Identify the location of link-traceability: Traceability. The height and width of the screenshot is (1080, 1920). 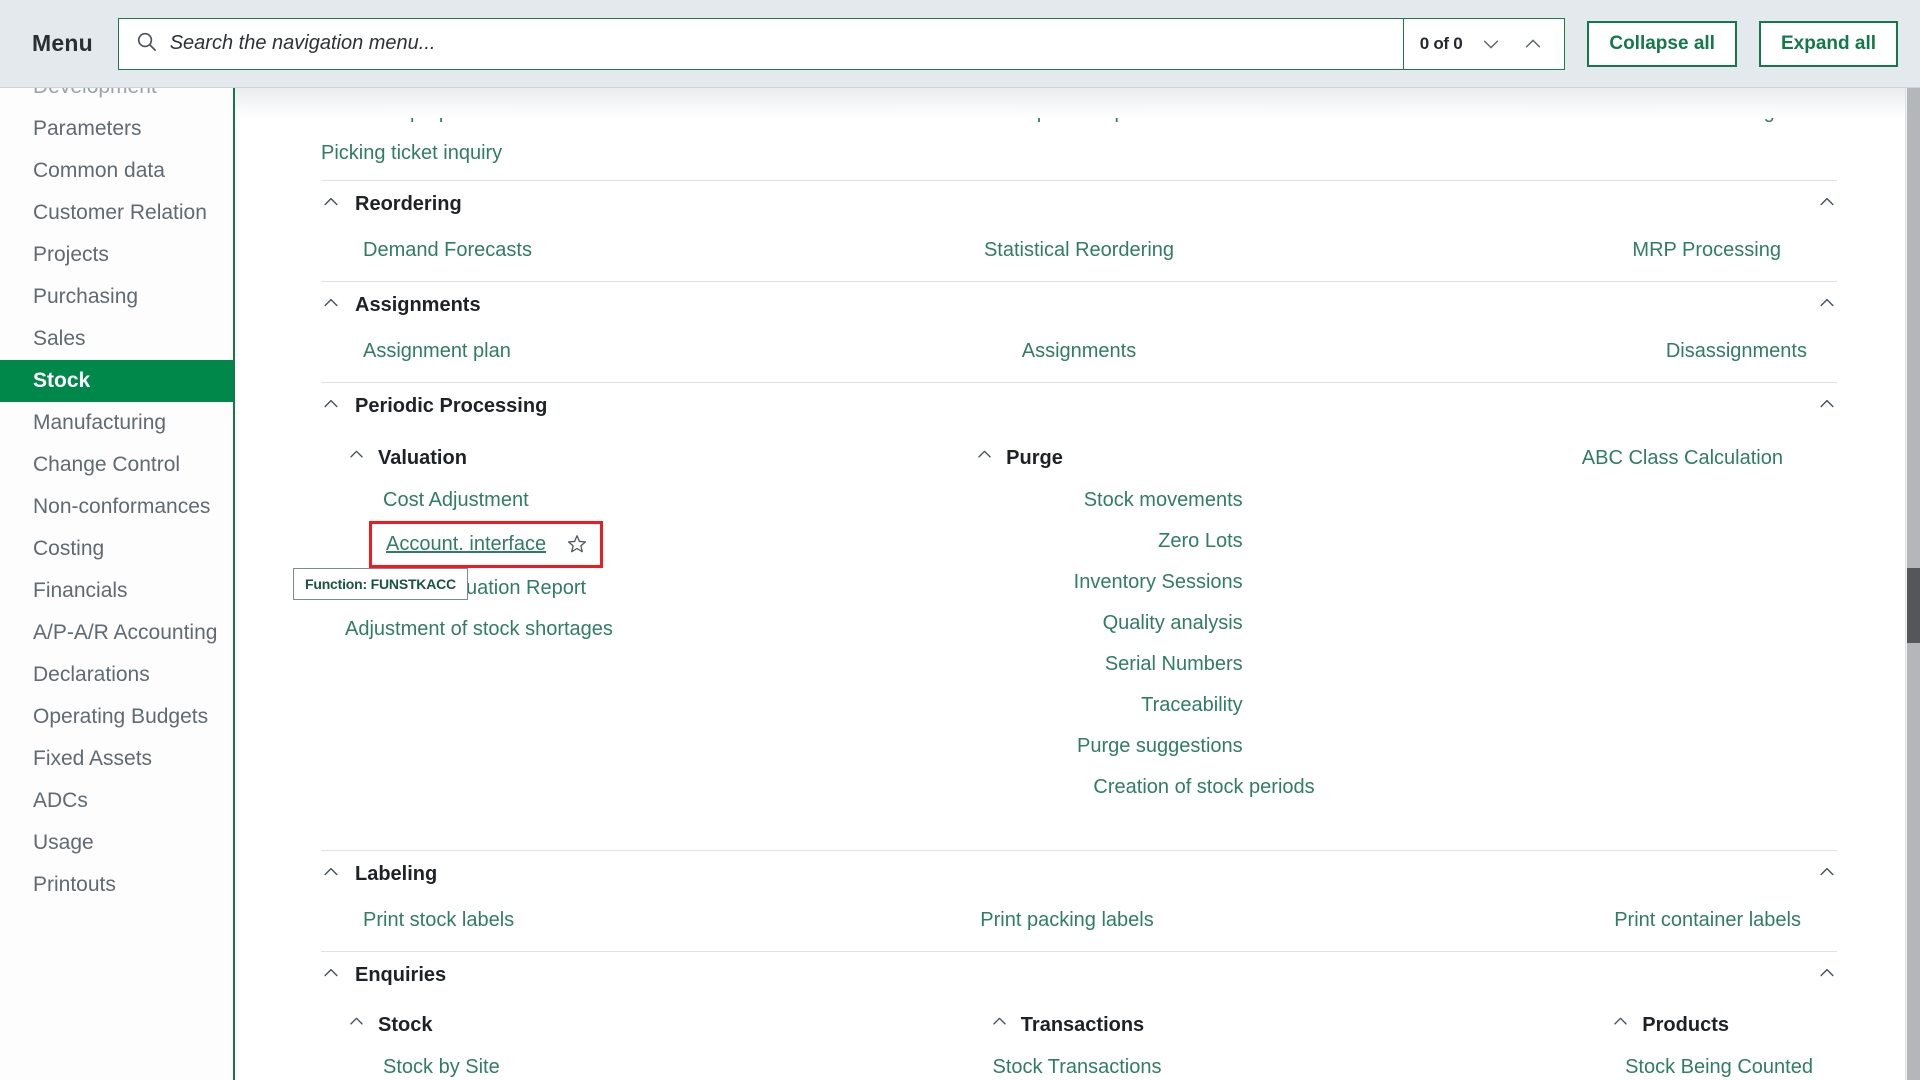
(1192, 705).